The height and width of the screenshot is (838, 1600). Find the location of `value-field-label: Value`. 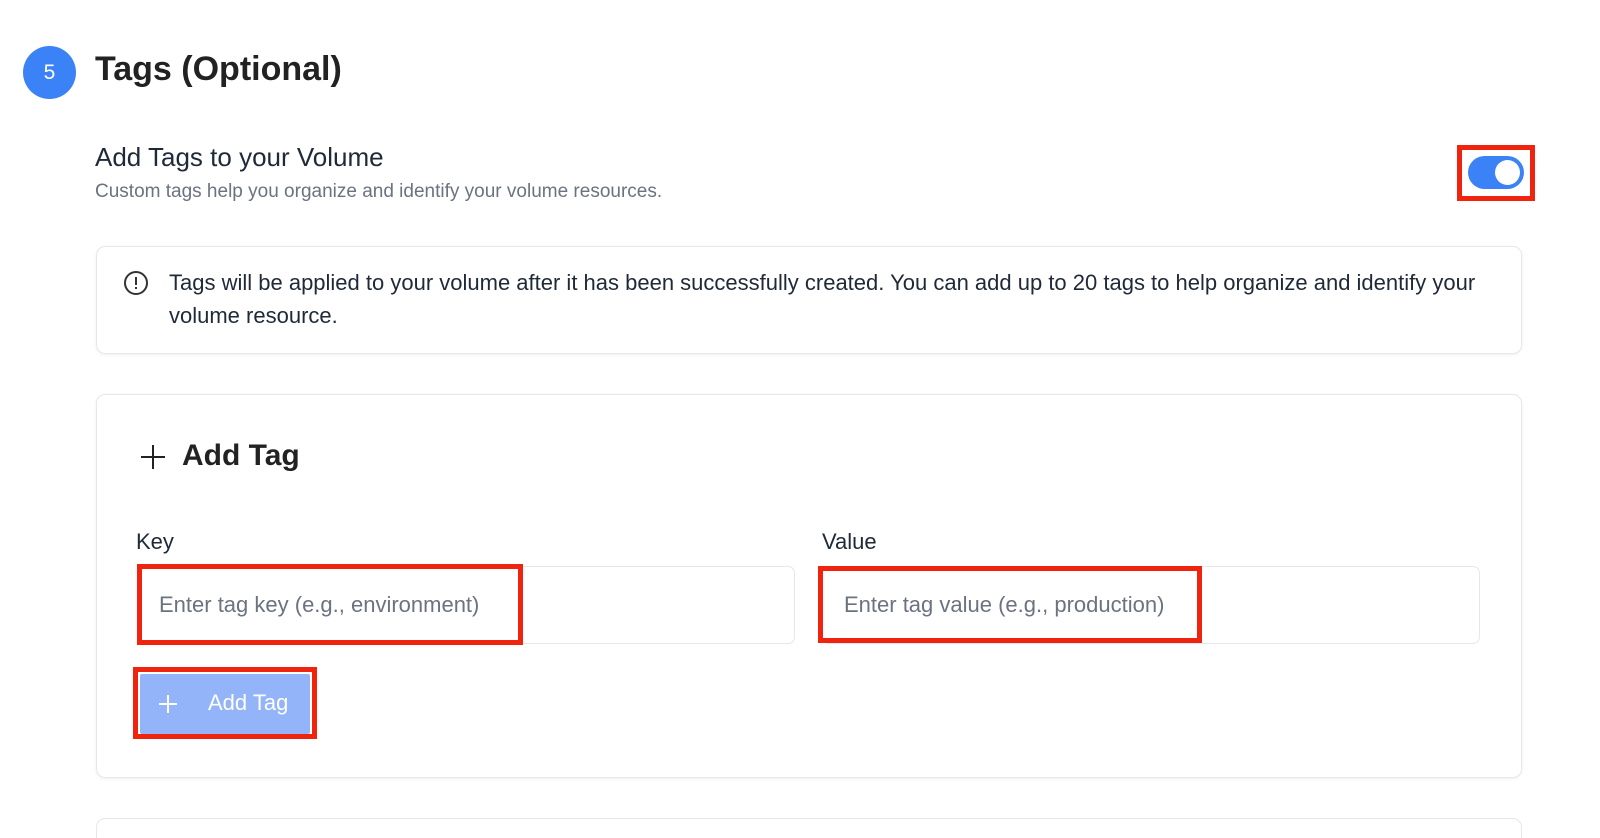

value-field-label: Value is located at coordinates (849, 541).